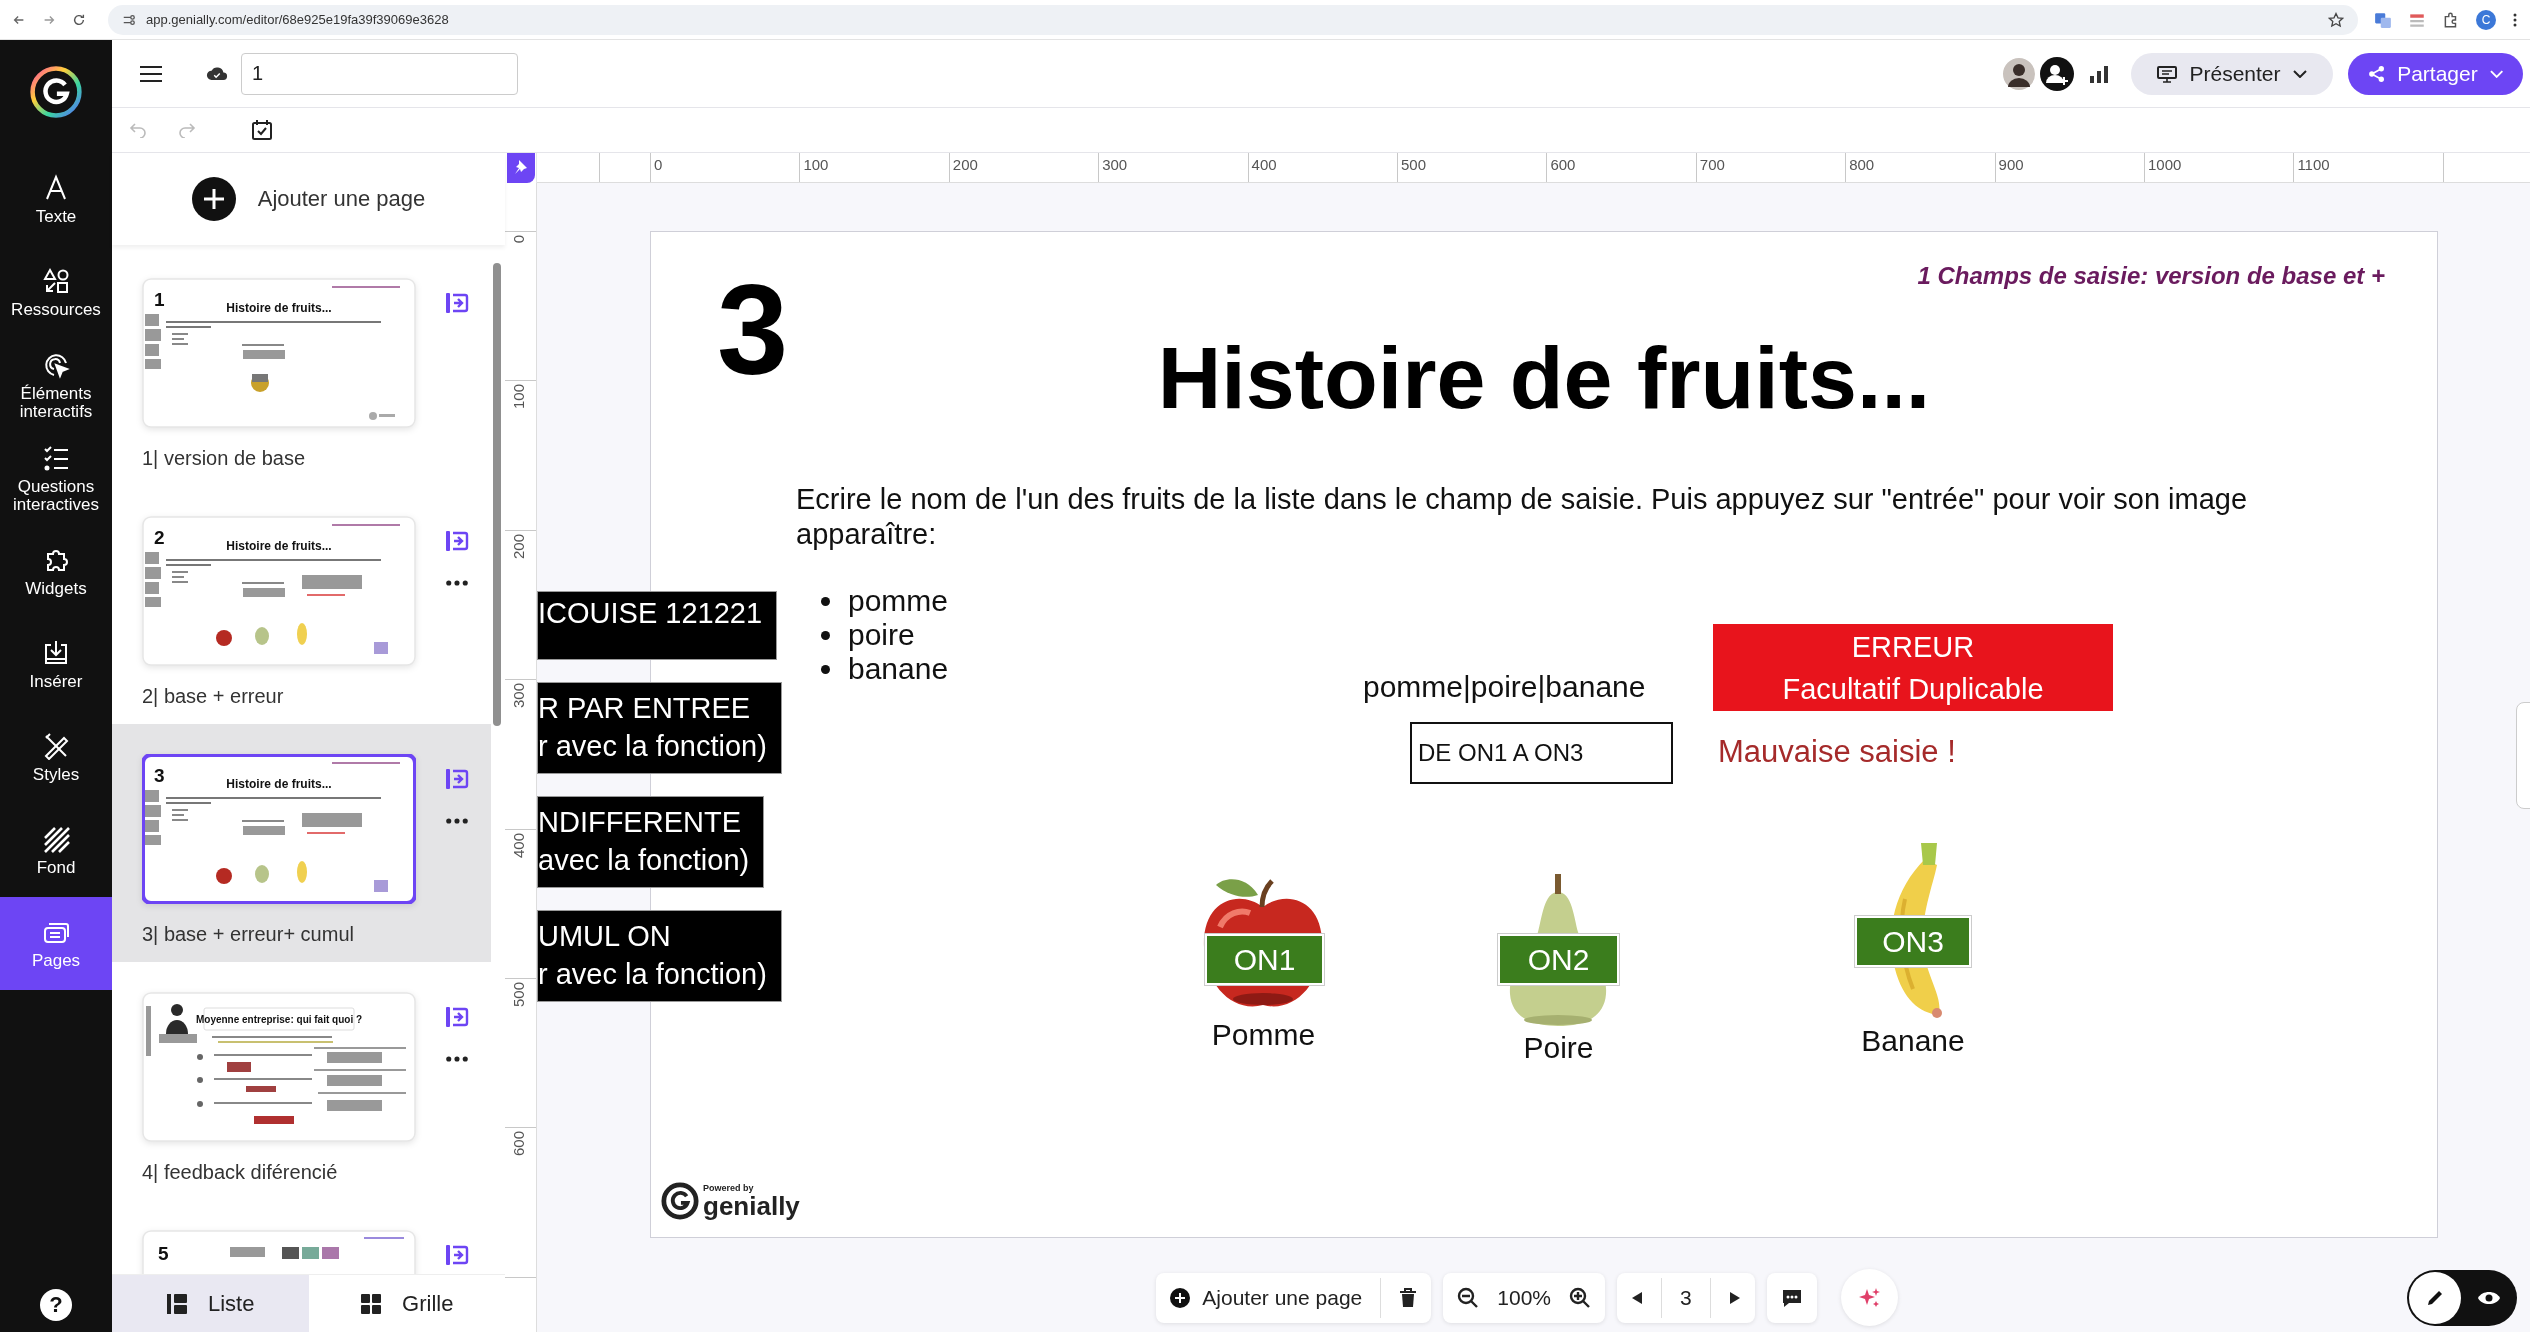  What do you see at coordinates (1264, 164) in the screenshot?
I see `ruler-label: 400` at bounding box center [1264, 164].